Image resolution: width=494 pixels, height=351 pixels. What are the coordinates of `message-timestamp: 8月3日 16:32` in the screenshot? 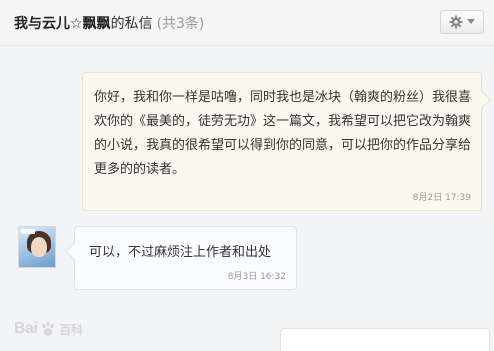 It's located at (256, 277).